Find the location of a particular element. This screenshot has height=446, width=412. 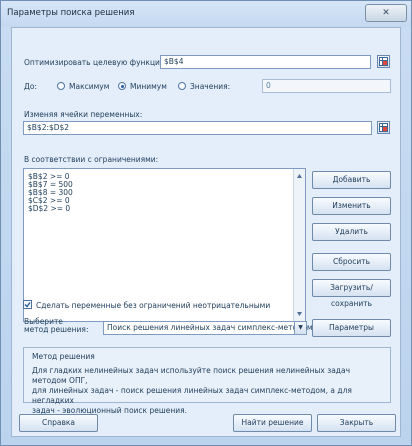

delete-button: Удалить is located at coordinates (351, 232).